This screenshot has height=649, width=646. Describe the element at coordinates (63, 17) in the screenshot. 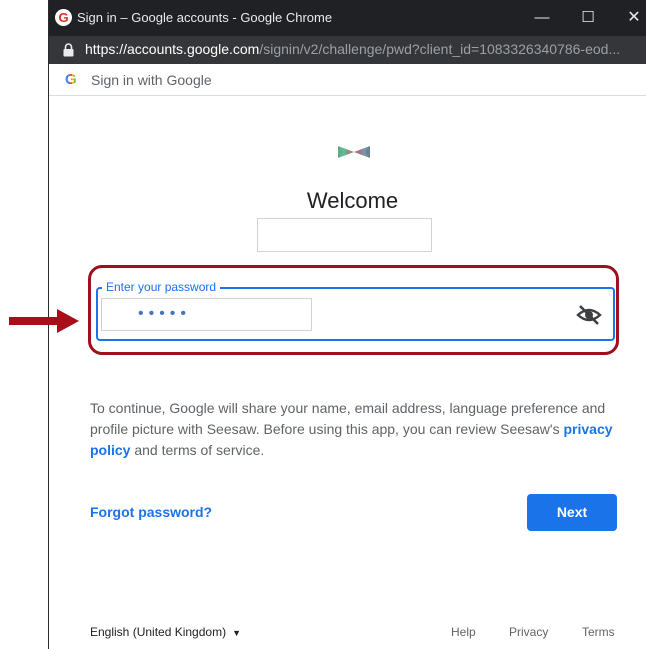

I see `google-favicon-icon: G` at that location.